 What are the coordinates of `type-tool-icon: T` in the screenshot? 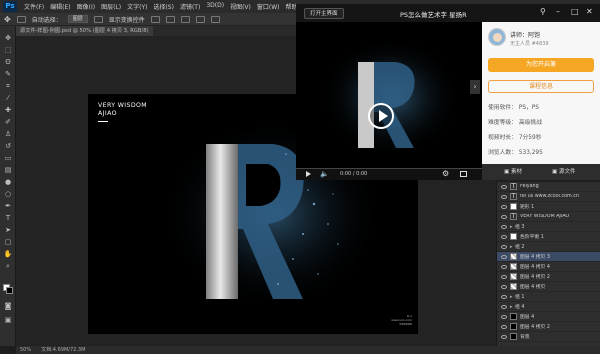 It's located at (8, 218).